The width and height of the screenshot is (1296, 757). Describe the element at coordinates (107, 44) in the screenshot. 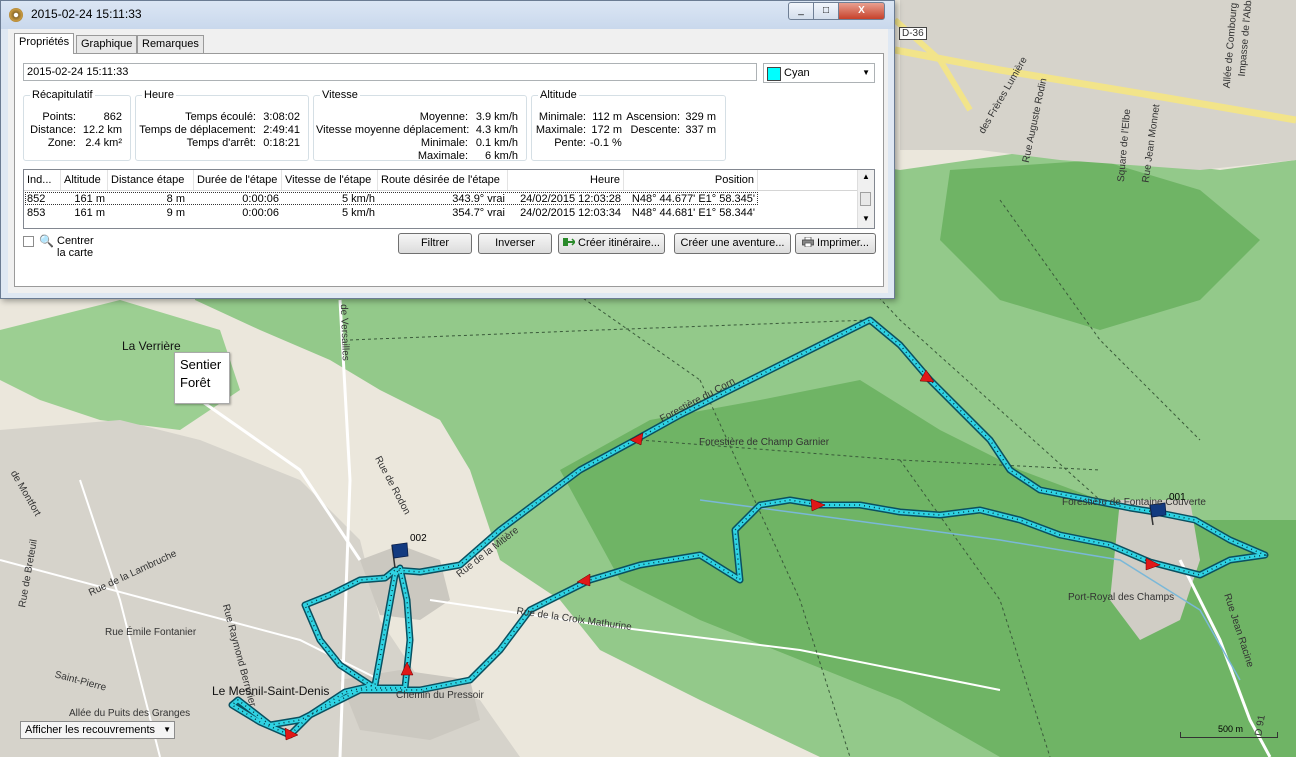

I see `tab-graphique: Graphique` at that location.